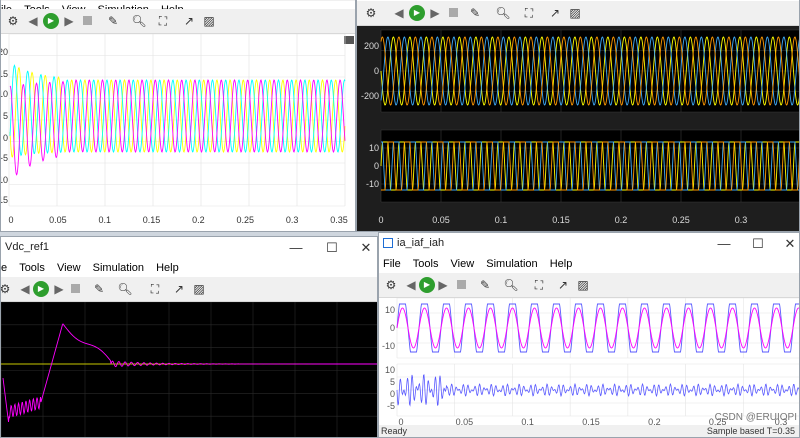 Image resolution: width=800 pixels, height=438 pixels. Describe the element at coordinates (58, 220) in the screenshot. I see `x-tick-label: 0.05` at that location.